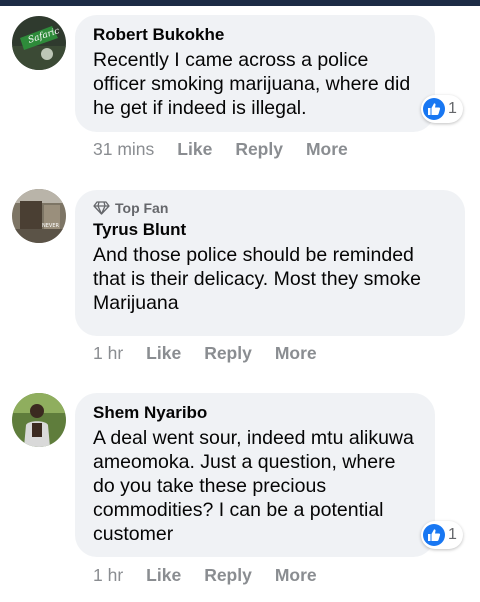  Describe the element at coordinates (123, 149) in the screenshot. I see `comment-time: 31 mins` at that location.